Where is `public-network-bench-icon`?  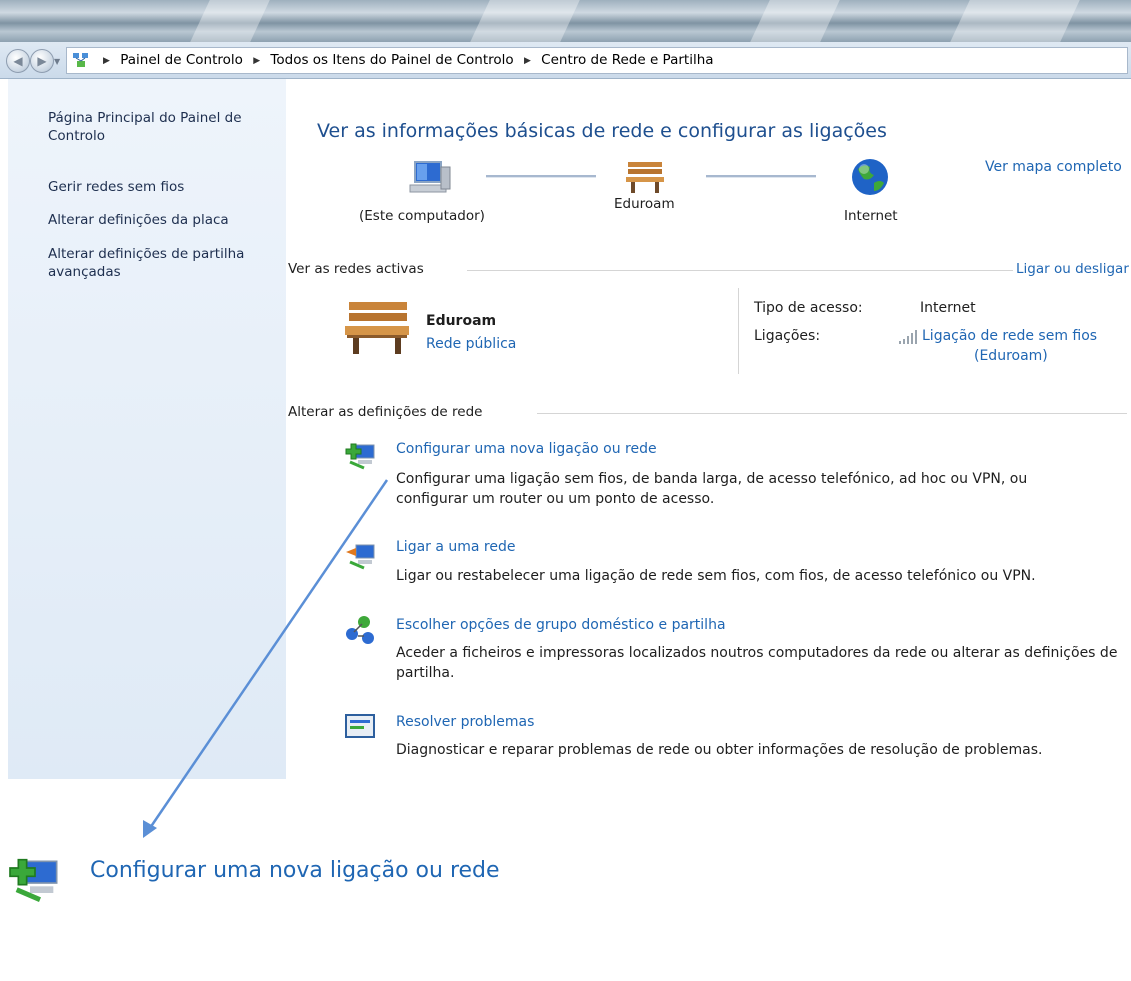
public-network-bench-icon is located at coordinates (377, 328).